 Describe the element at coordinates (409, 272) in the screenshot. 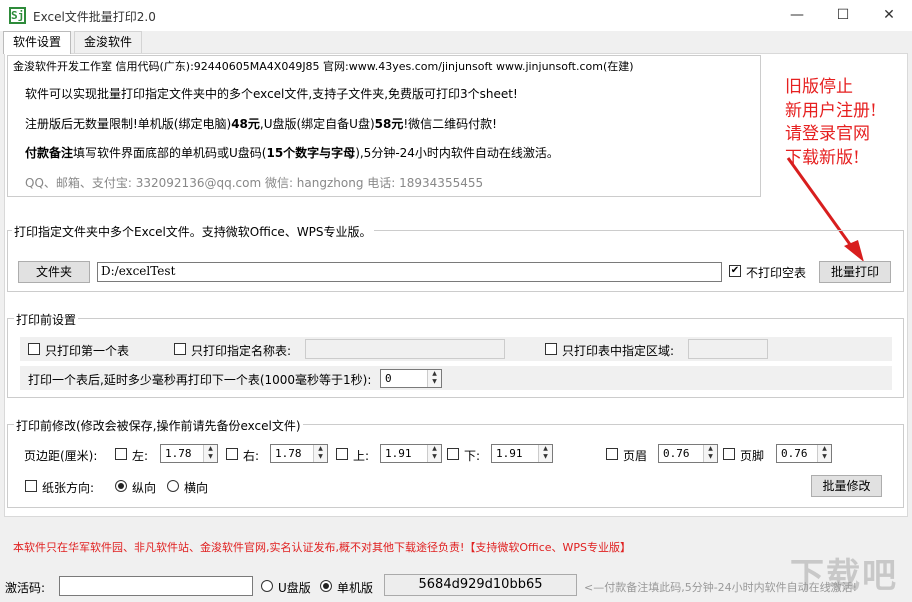

I see `folder-path-input: D:/excelTest` at that location.